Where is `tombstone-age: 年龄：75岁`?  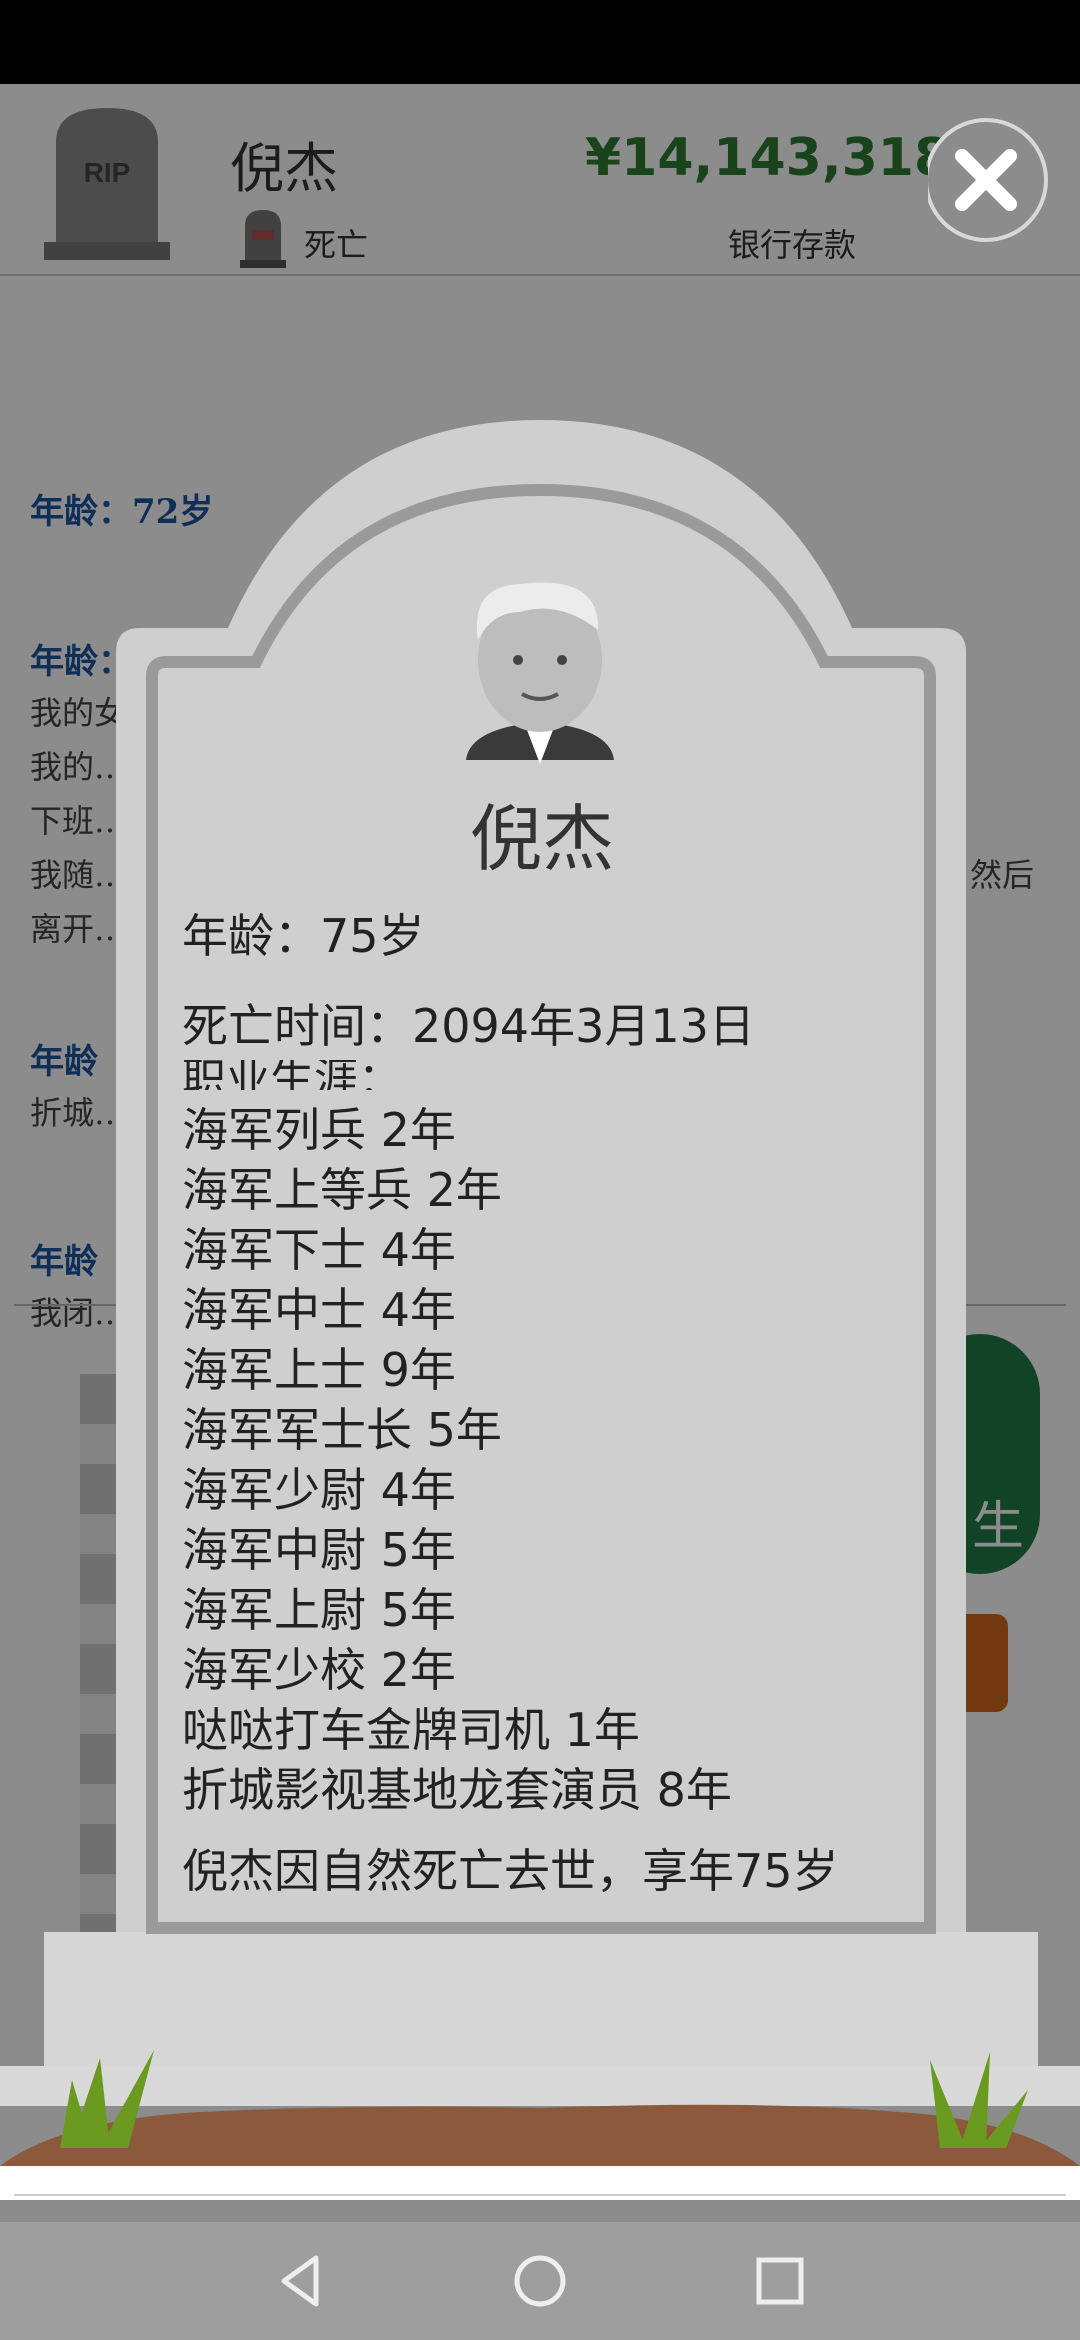
tombstone-age: 年龄：75岁 is located at coordinates (303, 936).